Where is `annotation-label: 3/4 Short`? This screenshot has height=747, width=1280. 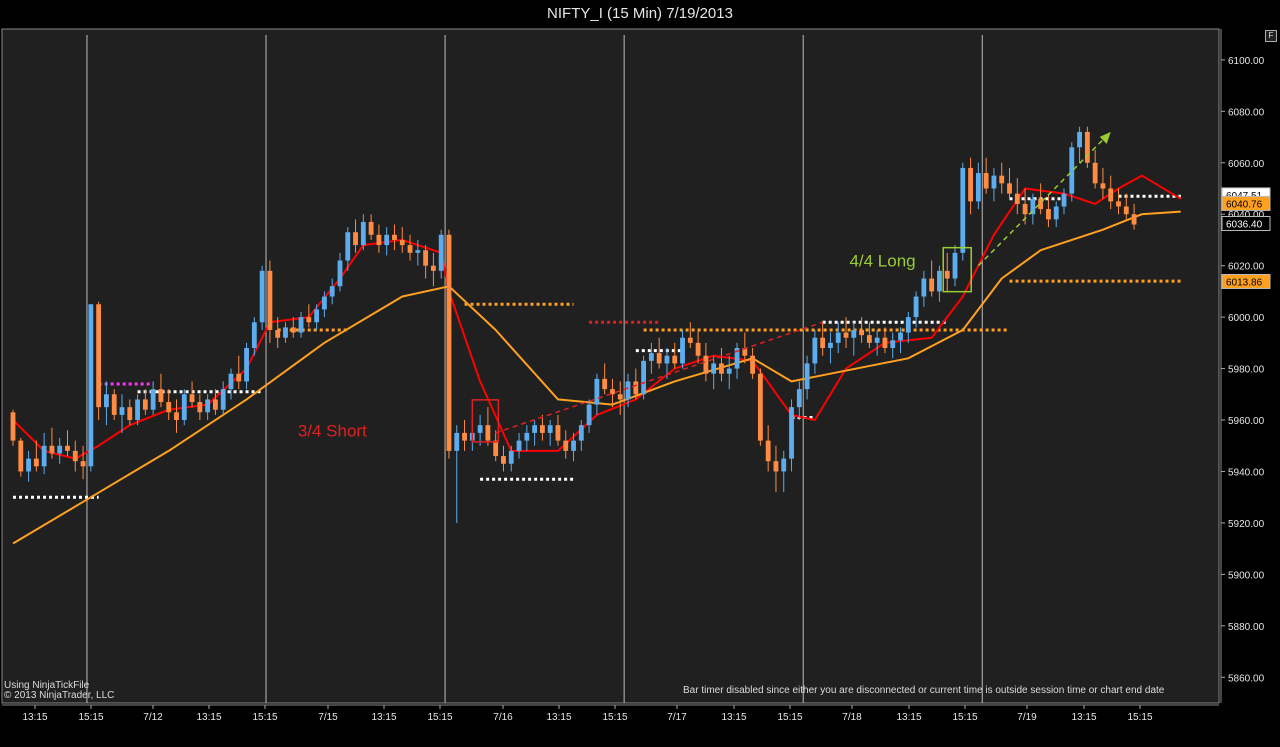 annotation-label: 3/4 Short is located at coordinates (332, 430).